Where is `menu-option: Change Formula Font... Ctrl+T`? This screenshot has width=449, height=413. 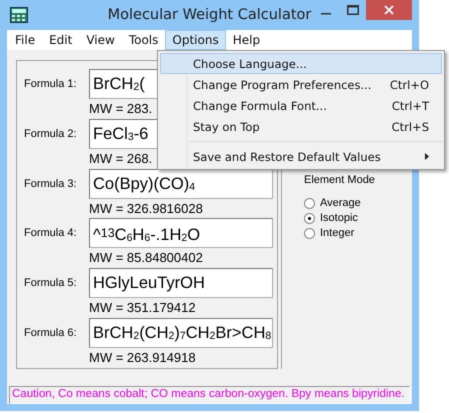 menu-option: Change Formula Font... Ctrl+T is located at coordinates (301, 105).